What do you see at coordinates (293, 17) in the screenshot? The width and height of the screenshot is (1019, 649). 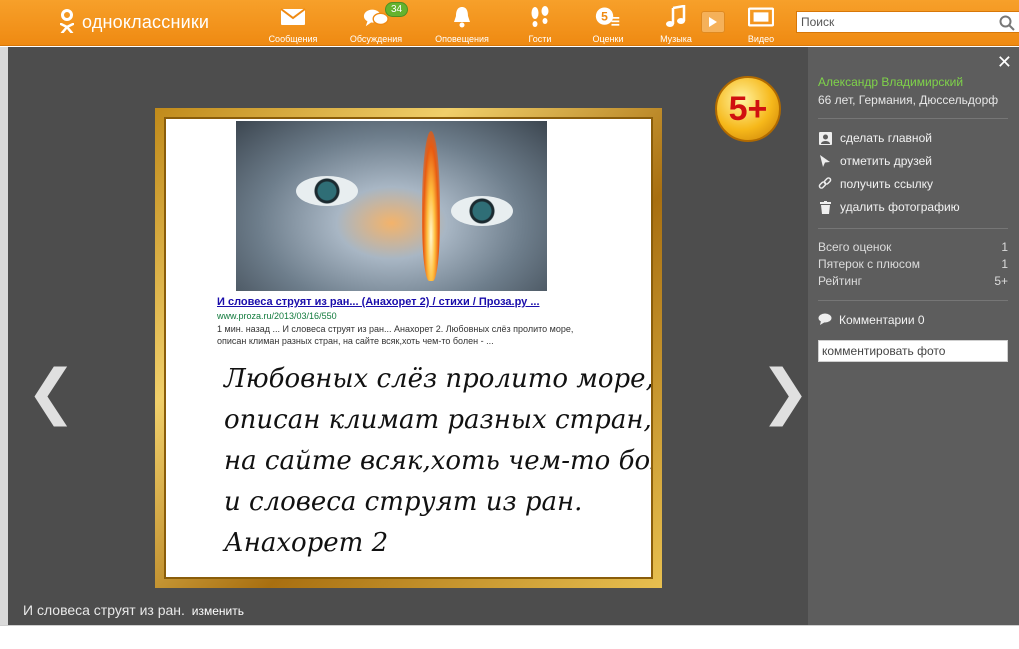 I see `envelope-icon` at bounding box center [293, 17].